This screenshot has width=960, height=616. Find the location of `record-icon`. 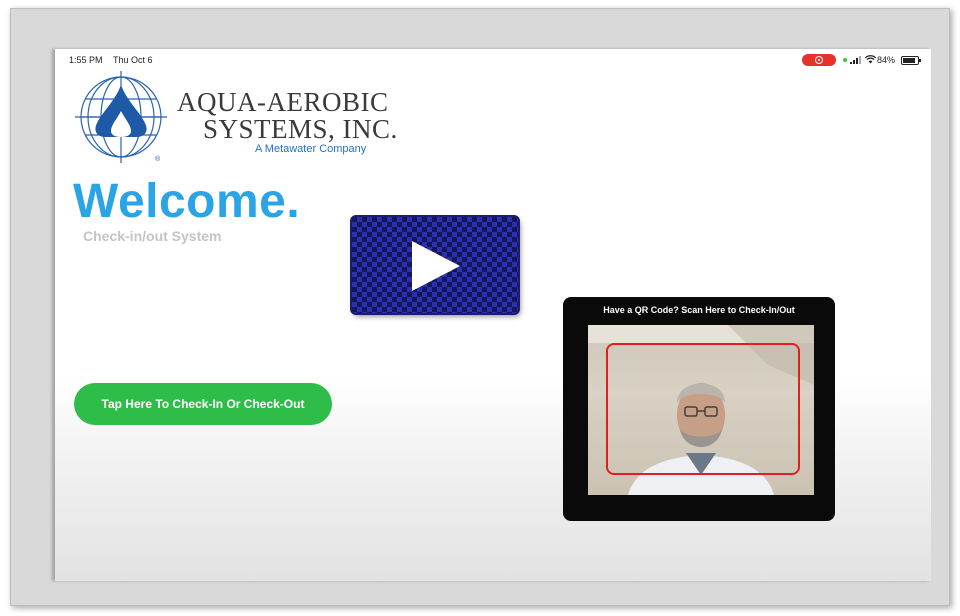

record-icon is located at coordinates (819, 60).